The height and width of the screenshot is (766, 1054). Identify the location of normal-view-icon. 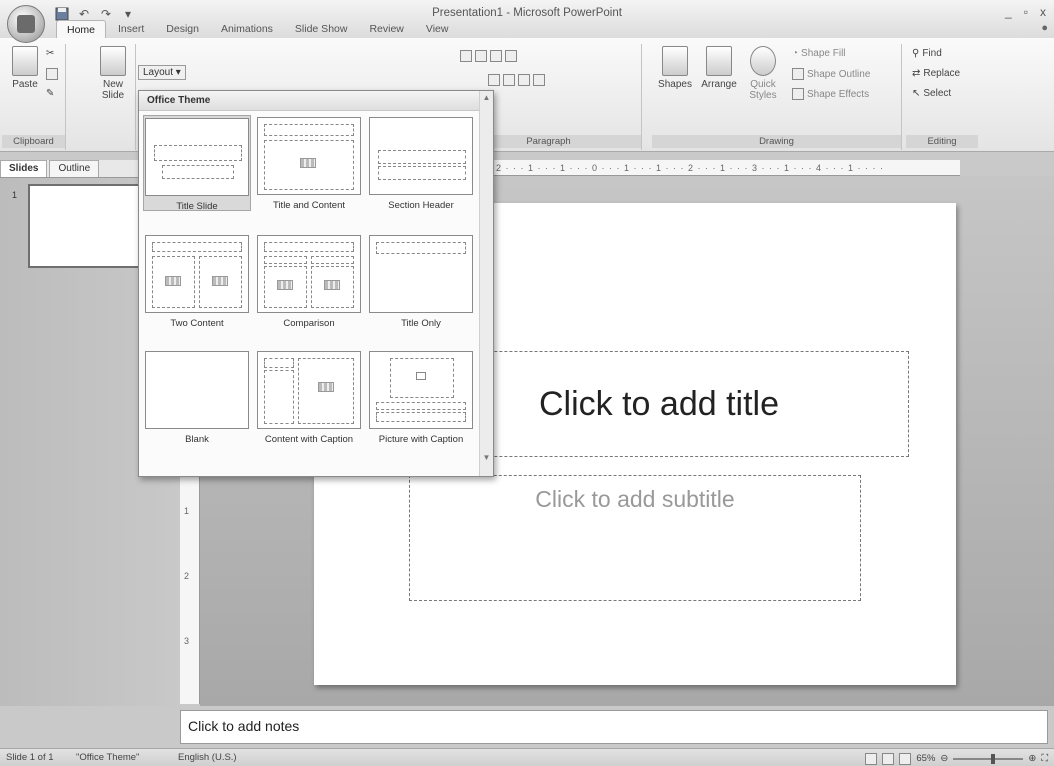
(871, 758).